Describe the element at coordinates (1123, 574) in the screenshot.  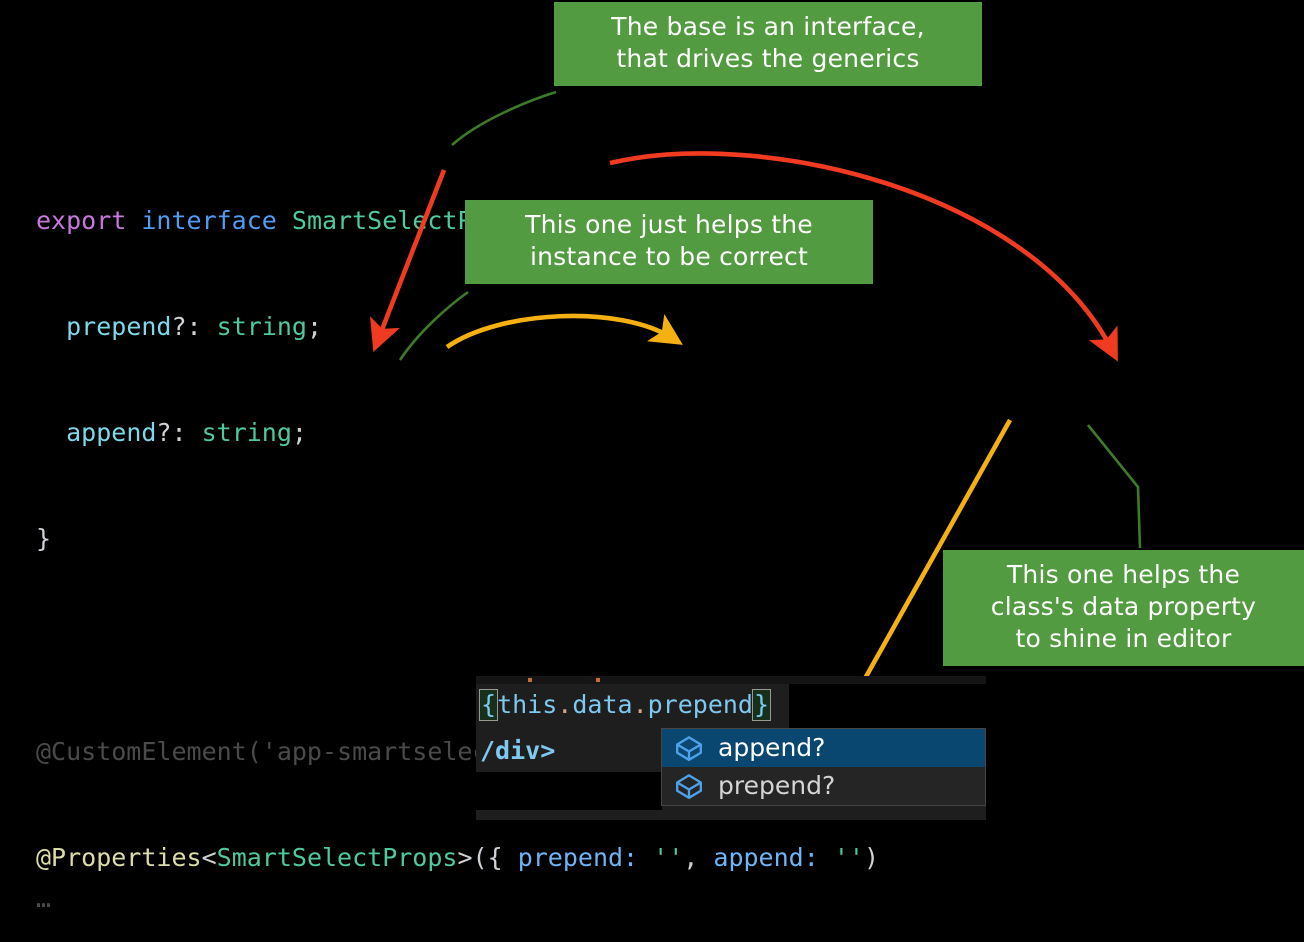
I see `callout-editor-line1: This one helps the` at that location.